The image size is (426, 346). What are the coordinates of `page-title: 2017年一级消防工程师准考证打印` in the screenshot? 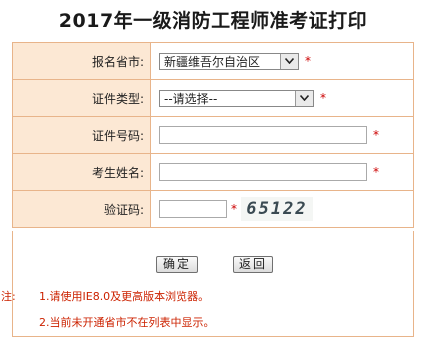 It's located at (213, 21).